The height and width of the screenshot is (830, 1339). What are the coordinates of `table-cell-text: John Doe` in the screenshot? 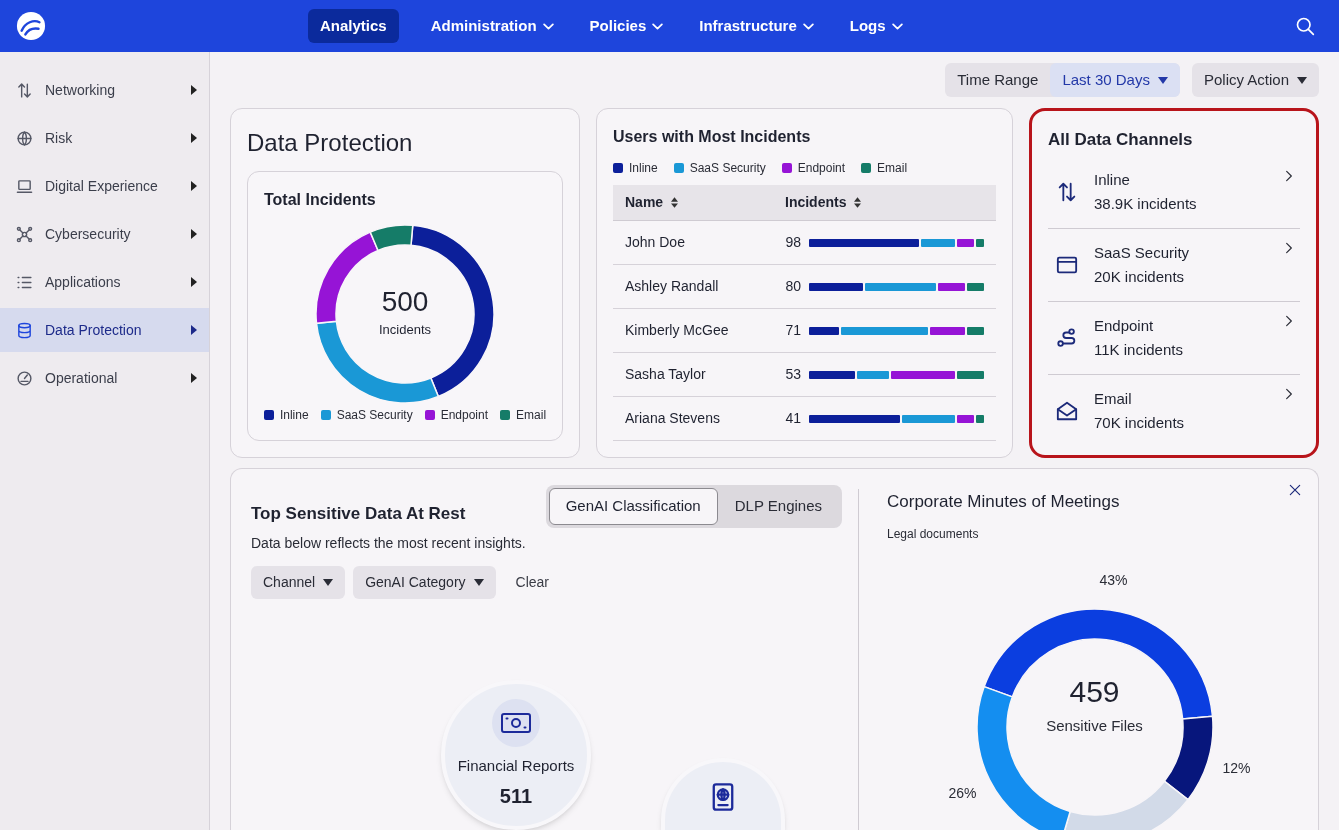 It's located at (655, 242).